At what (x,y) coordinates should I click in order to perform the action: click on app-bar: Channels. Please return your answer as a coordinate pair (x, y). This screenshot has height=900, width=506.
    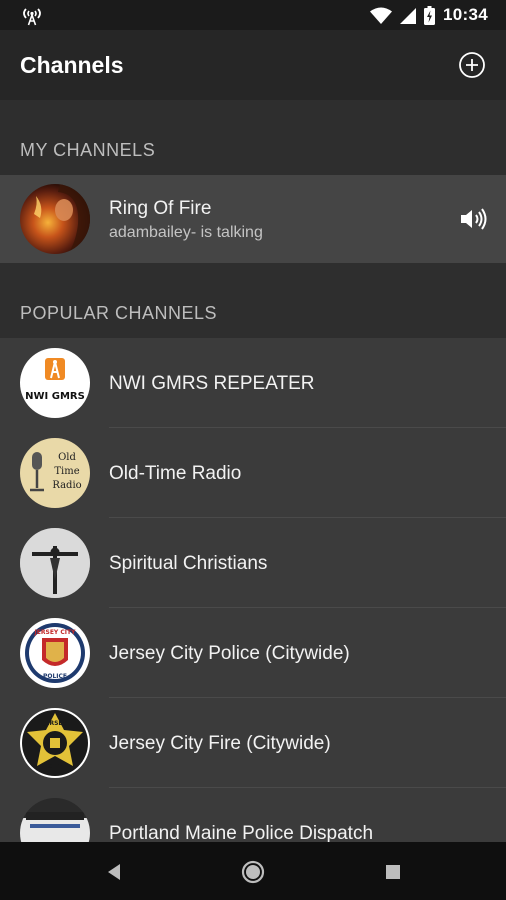
    Looking at the image, I should click on (253, 65).